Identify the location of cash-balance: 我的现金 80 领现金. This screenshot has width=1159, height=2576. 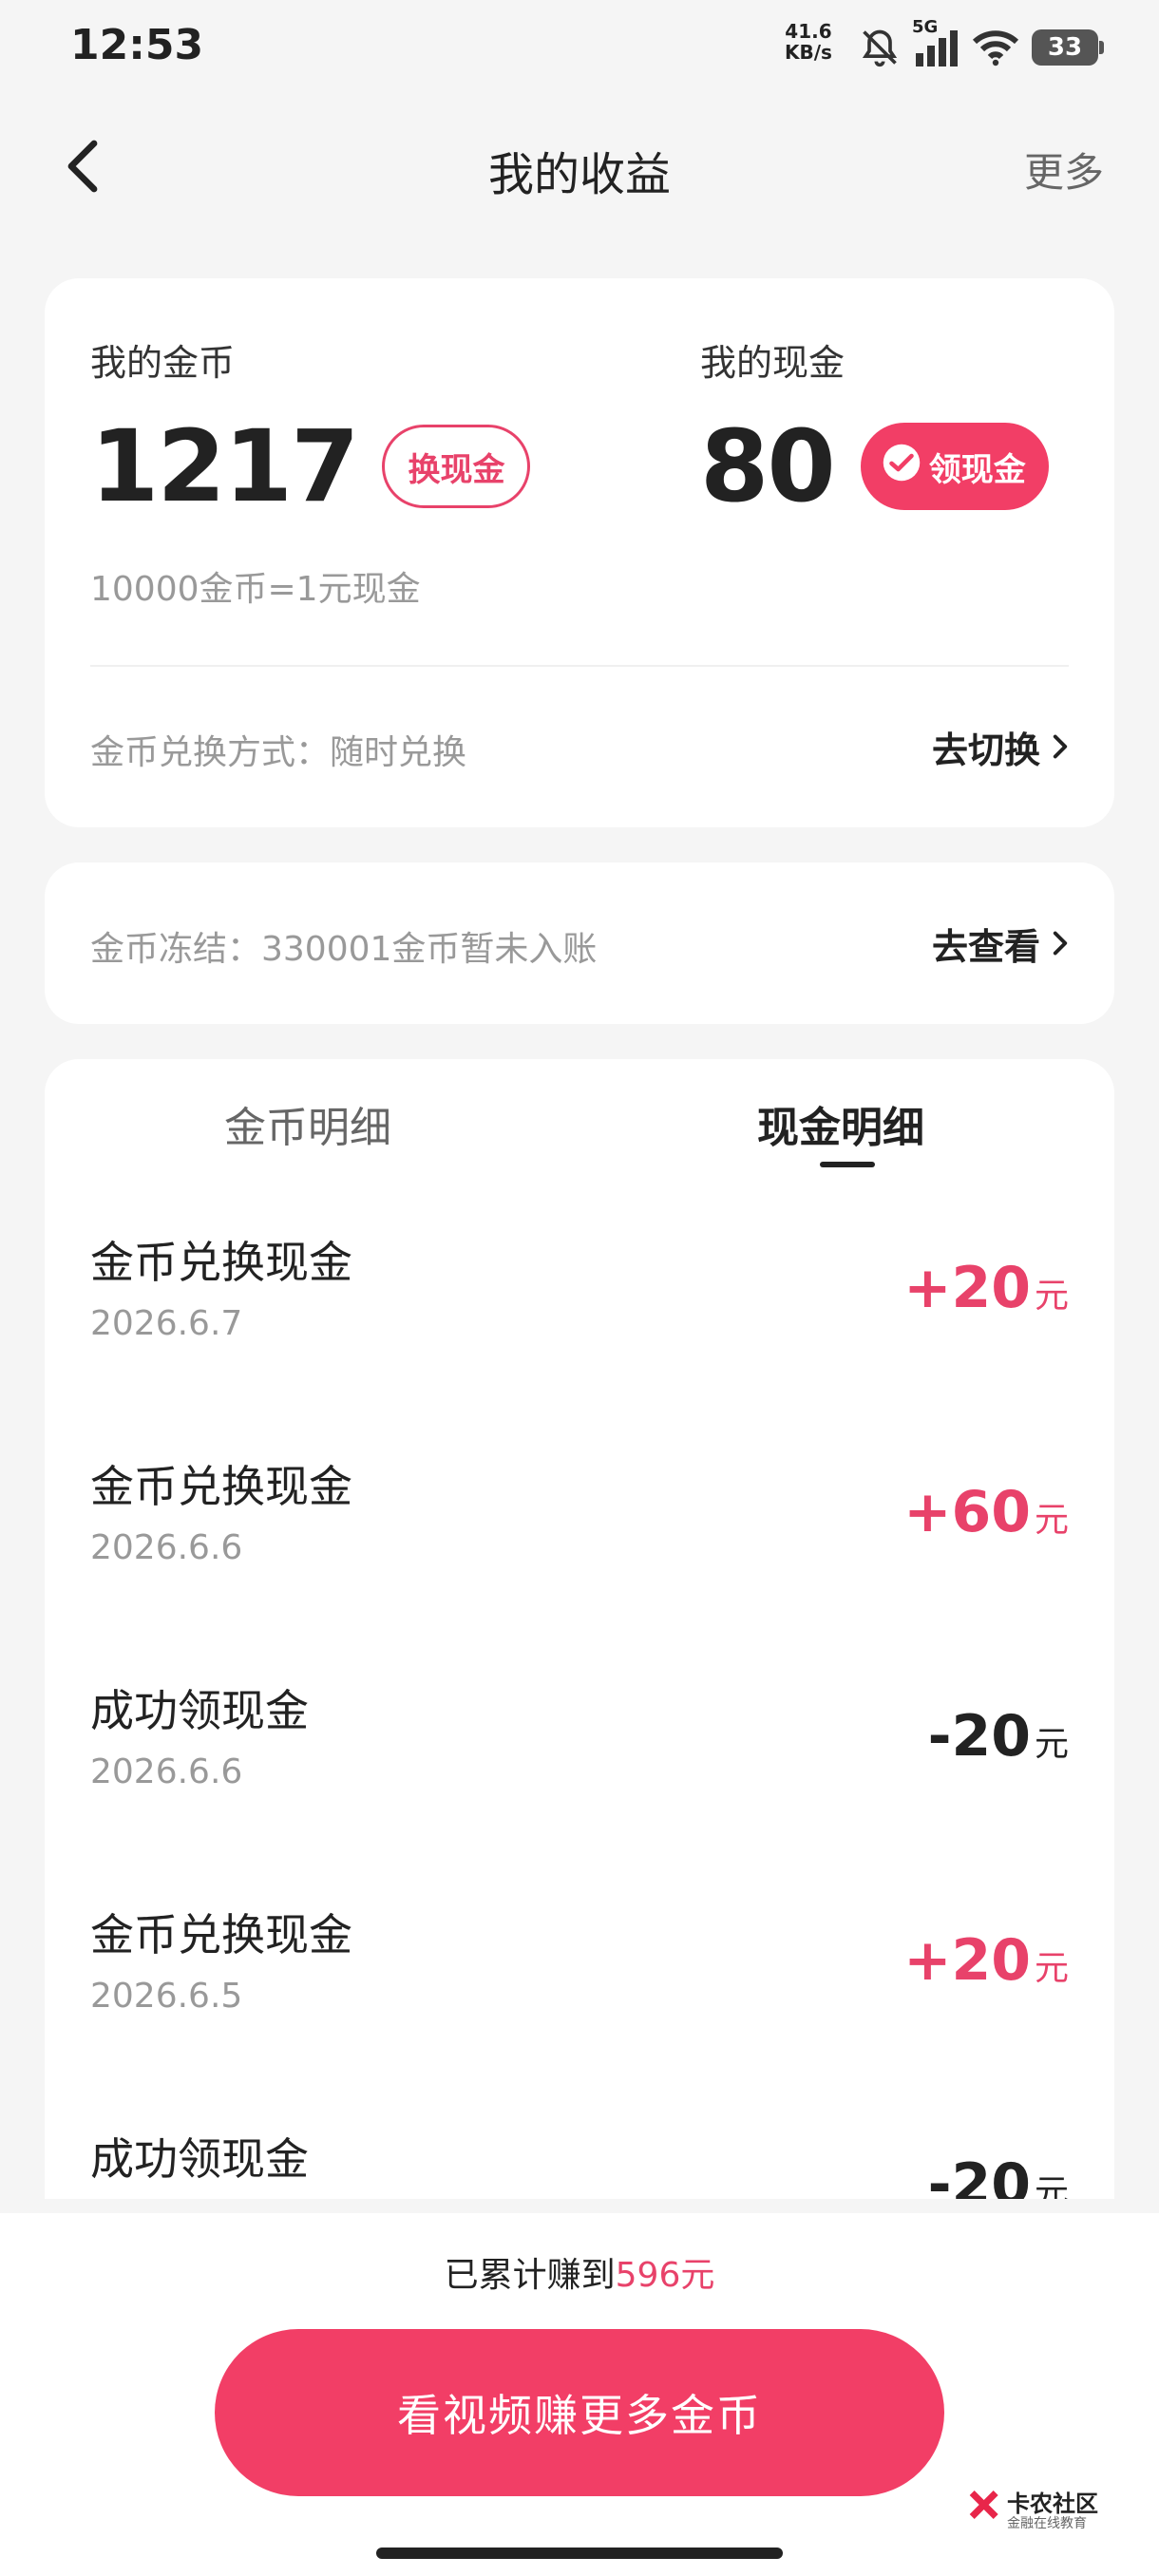
(874, 426).